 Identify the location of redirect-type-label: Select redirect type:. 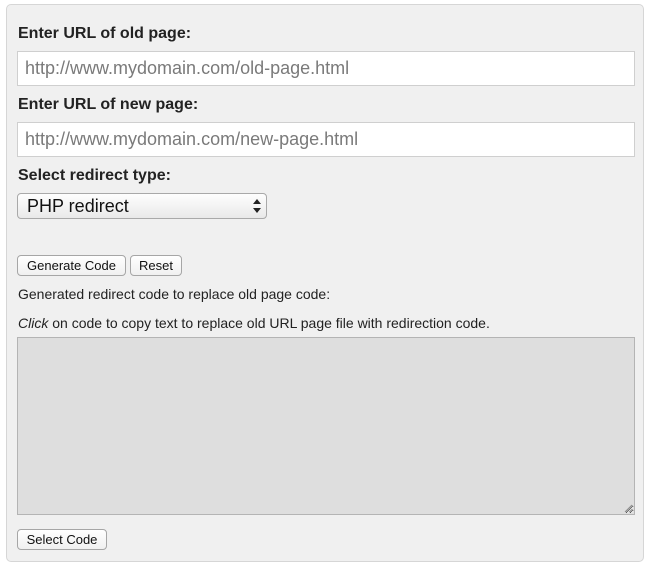
(94, 175).